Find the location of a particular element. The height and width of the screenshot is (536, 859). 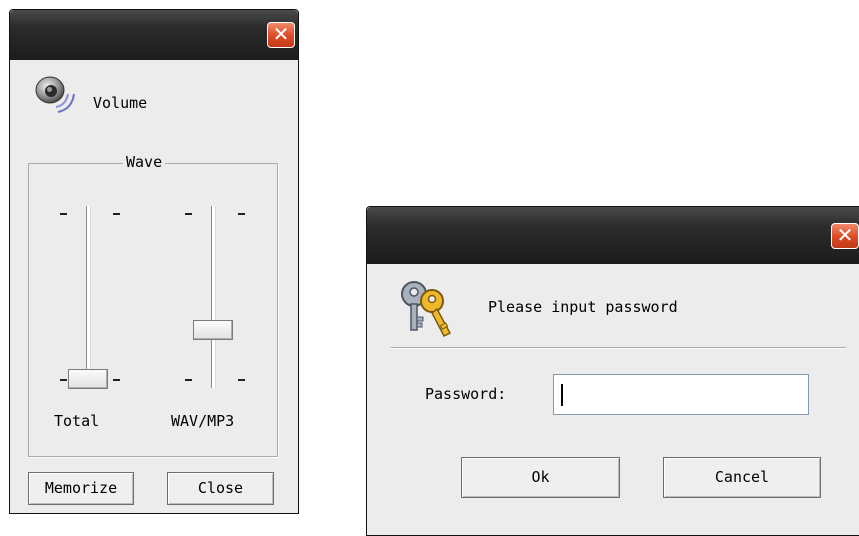

password-prompt: Please input password is located at coordinates (583, 307).